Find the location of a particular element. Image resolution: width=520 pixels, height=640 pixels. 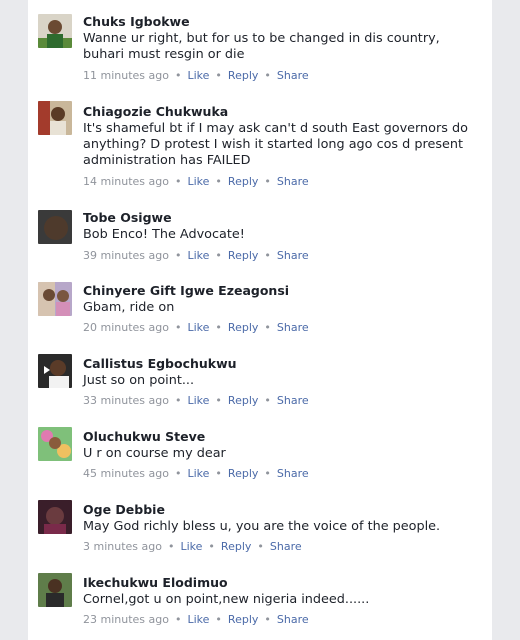

comment-time: 11 minutes ago is located at coordinates (126, 75).